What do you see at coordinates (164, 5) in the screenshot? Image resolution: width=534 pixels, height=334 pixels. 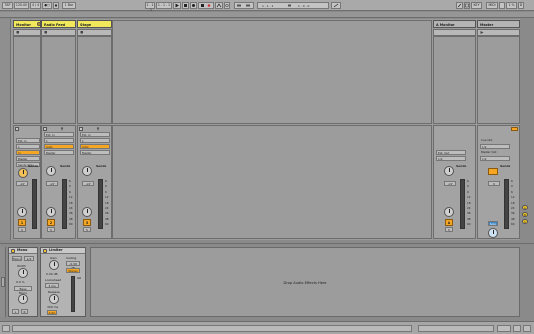 I see `song-position-field: 1 . 1 . 1` at bounding box center [164, 5].